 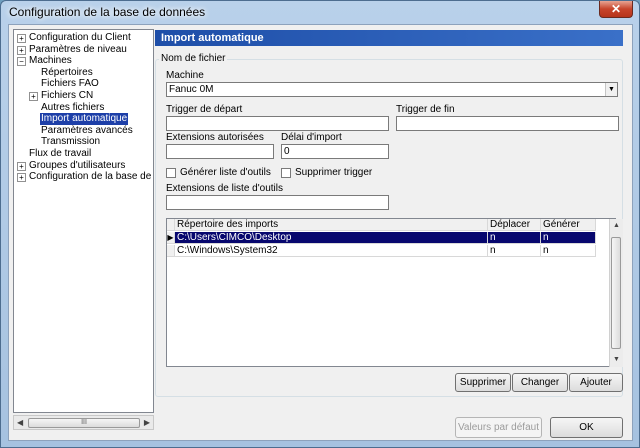 What do you see at coordinates (191, 89) in the screenshot?
I see `machine-value: Fanuc 0M` at bounding box center [191, 89].